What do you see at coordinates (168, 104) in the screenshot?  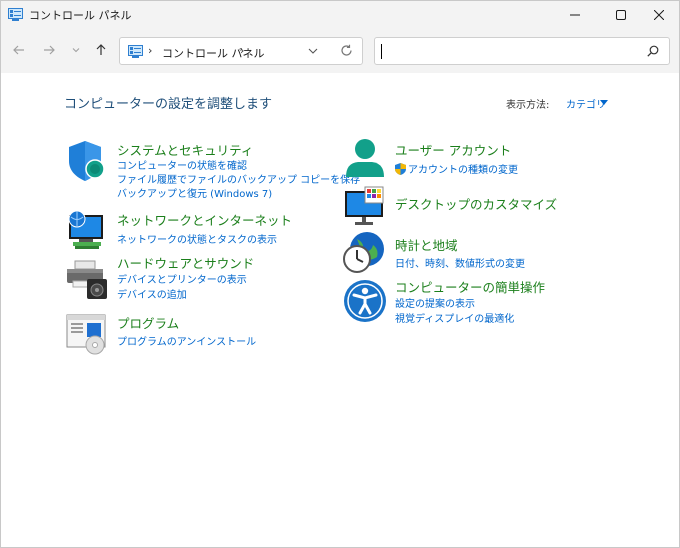 I see `page-title: コンピューターの設定を調整します` at bounding box center [168, 104].